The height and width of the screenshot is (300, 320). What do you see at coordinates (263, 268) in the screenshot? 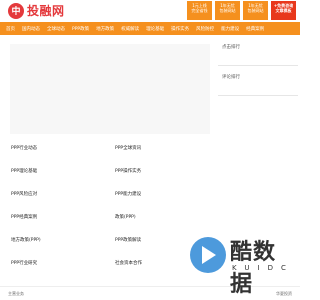
I see `watermark-subtext: KUIDC` at bounding box center [263, 268].